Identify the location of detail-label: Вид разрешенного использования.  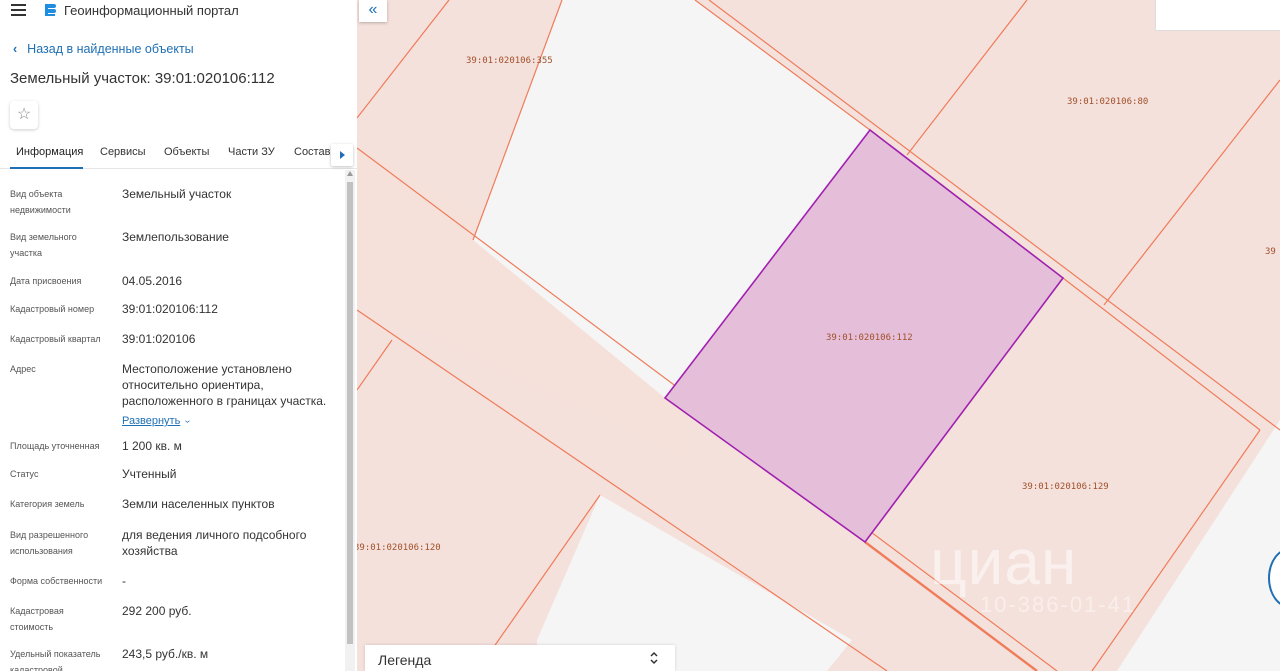
(49, 543).